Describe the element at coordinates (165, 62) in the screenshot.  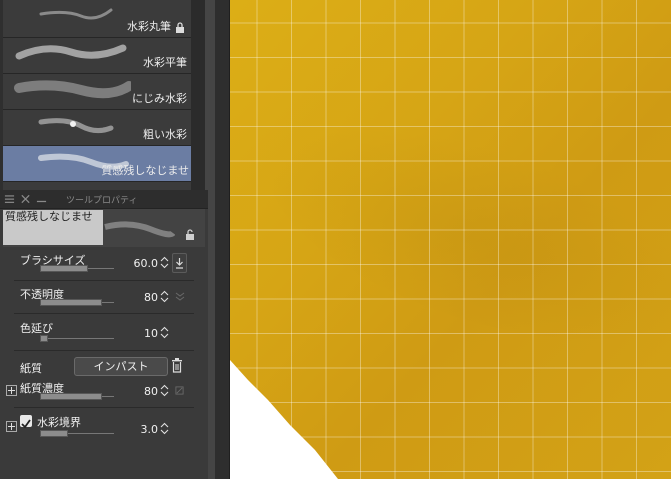
I see `brush-label: 水彩平筆` at that location.